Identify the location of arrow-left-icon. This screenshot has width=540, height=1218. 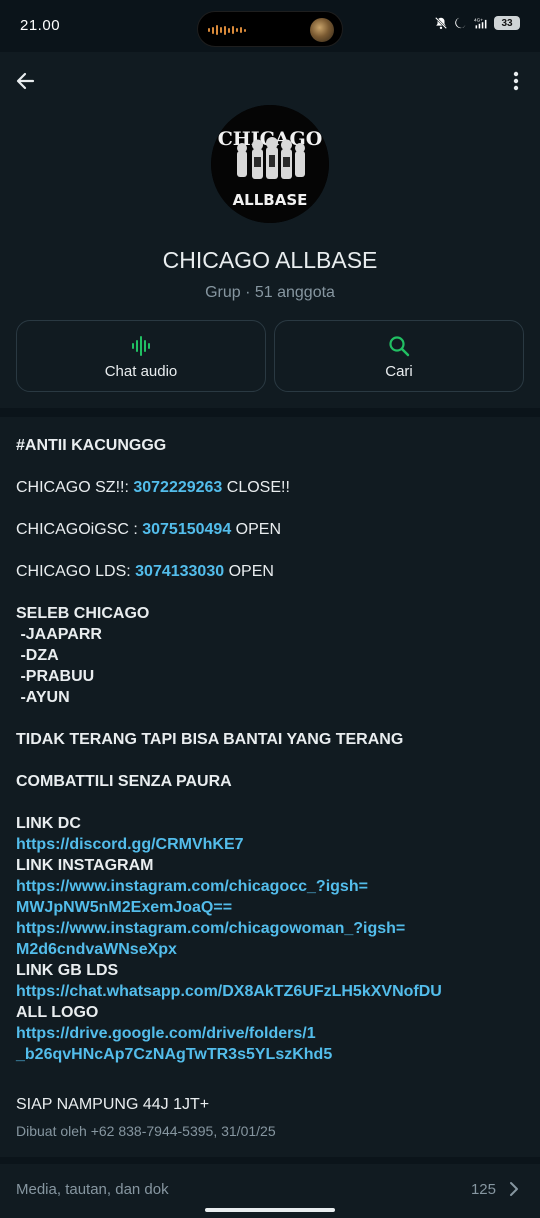
(25, 81).